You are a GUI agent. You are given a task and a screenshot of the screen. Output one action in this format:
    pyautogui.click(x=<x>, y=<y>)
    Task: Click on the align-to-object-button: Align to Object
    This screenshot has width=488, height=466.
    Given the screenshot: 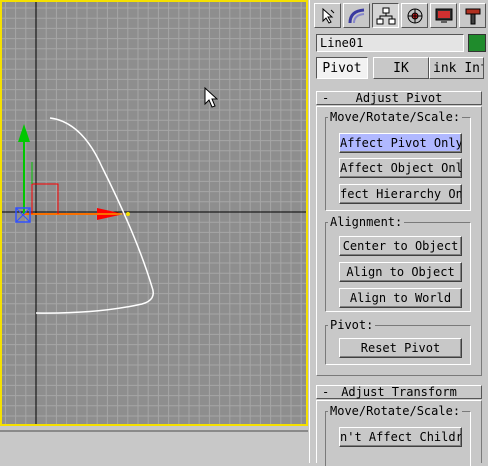 What is the action you would take?
    pyautogui.click(x=400, y=272)
    